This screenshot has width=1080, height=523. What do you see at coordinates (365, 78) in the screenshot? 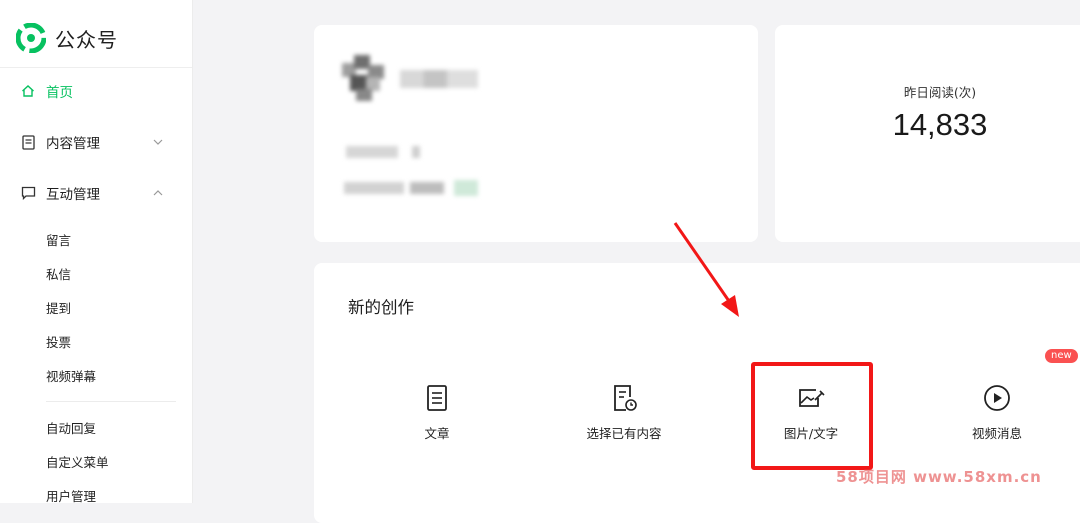
I see `account-avatar` at bounding box center [365, 78].